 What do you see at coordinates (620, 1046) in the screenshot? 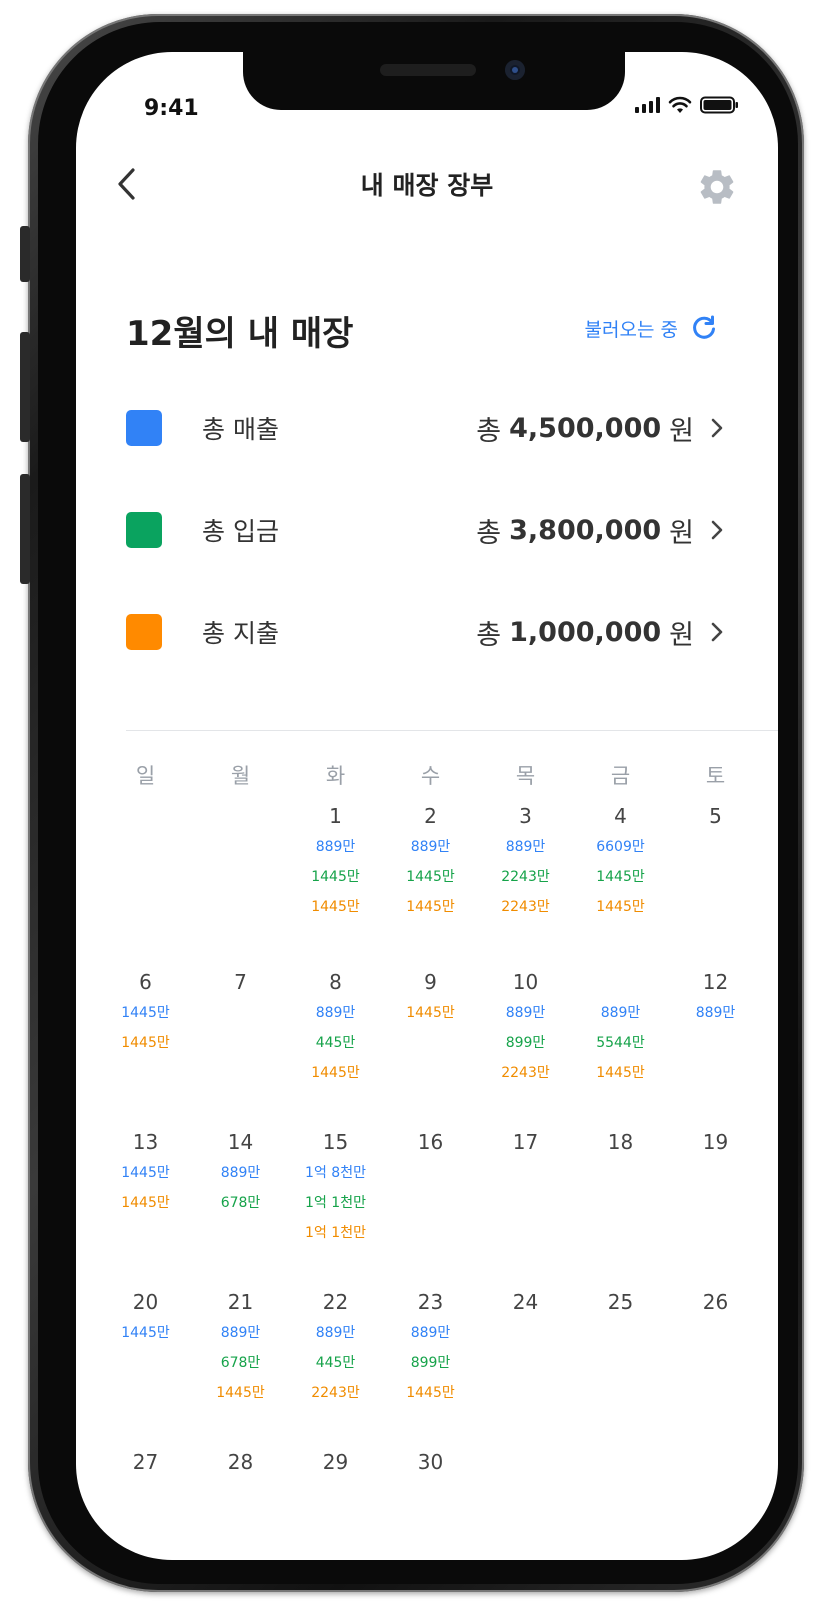
I see `calendar-day: 889만 5544만 1445만` at bounding box center [620, 1046].